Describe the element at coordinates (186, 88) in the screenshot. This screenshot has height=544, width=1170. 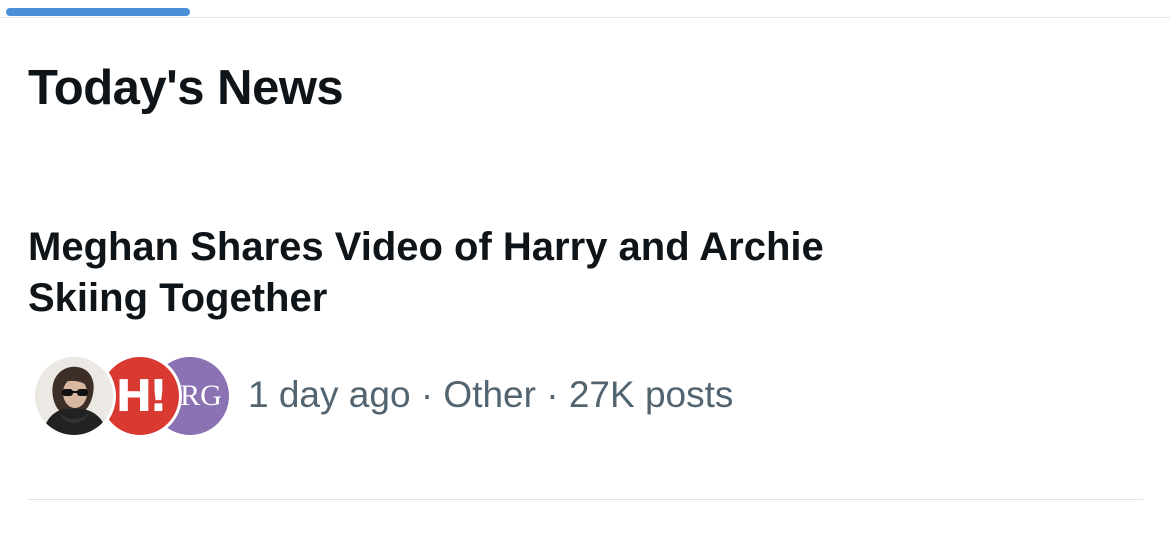
I see `section-title: Today's News` at that location.